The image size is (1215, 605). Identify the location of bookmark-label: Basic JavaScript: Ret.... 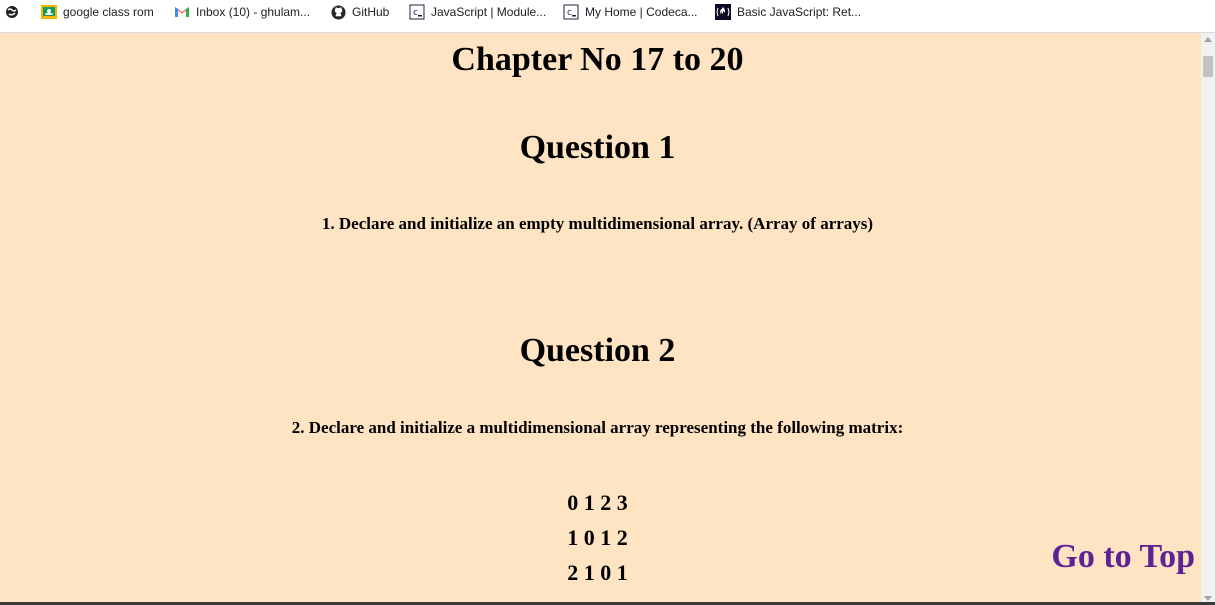
(799, 12).